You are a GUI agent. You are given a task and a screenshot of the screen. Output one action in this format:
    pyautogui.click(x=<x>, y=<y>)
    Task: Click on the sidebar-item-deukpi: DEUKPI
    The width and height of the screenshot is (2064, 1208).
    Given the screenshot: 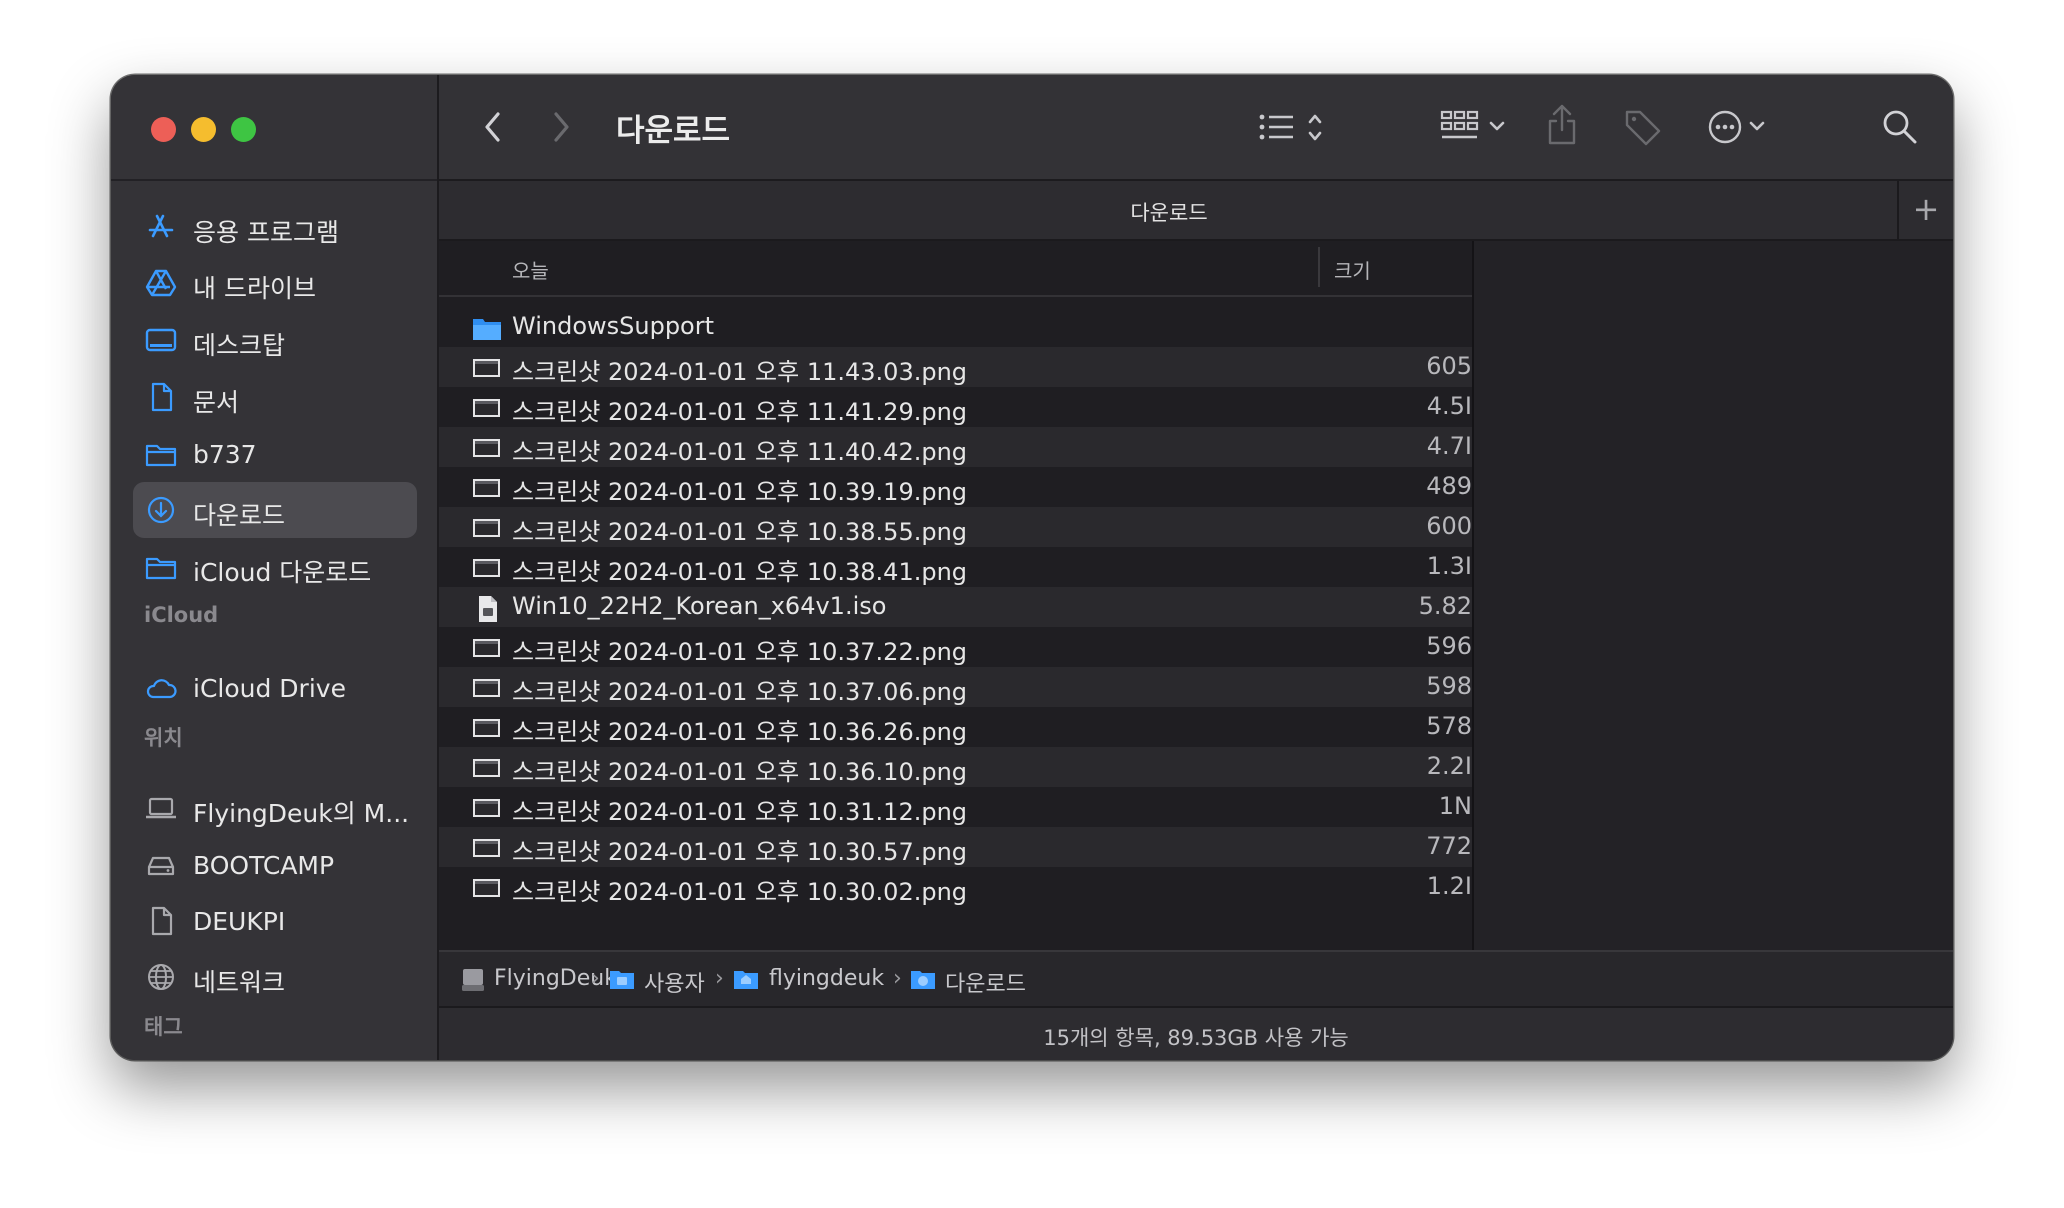 What is the action you would take?
    pyautogui.click(x=275, y=921)
    